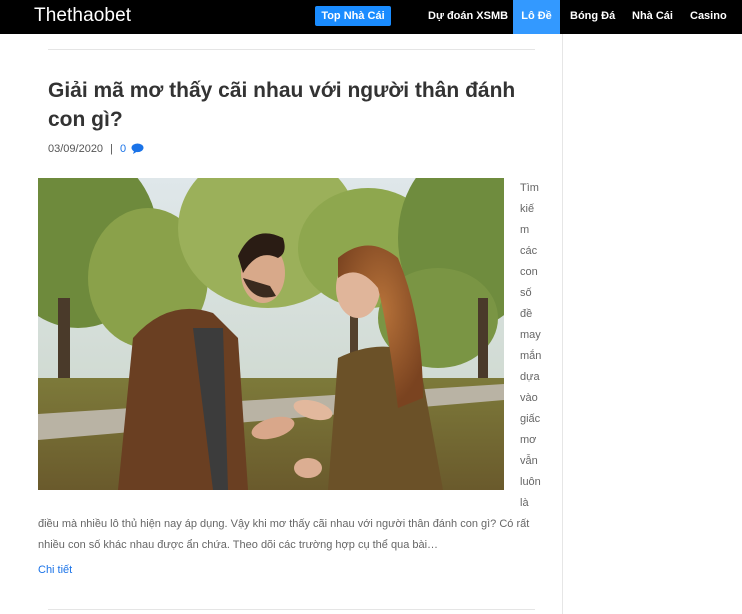  What do you see at coordinates (291, 609) in the screenshot?
I see `article-divider-bottom` at bounding box center [291, 609].